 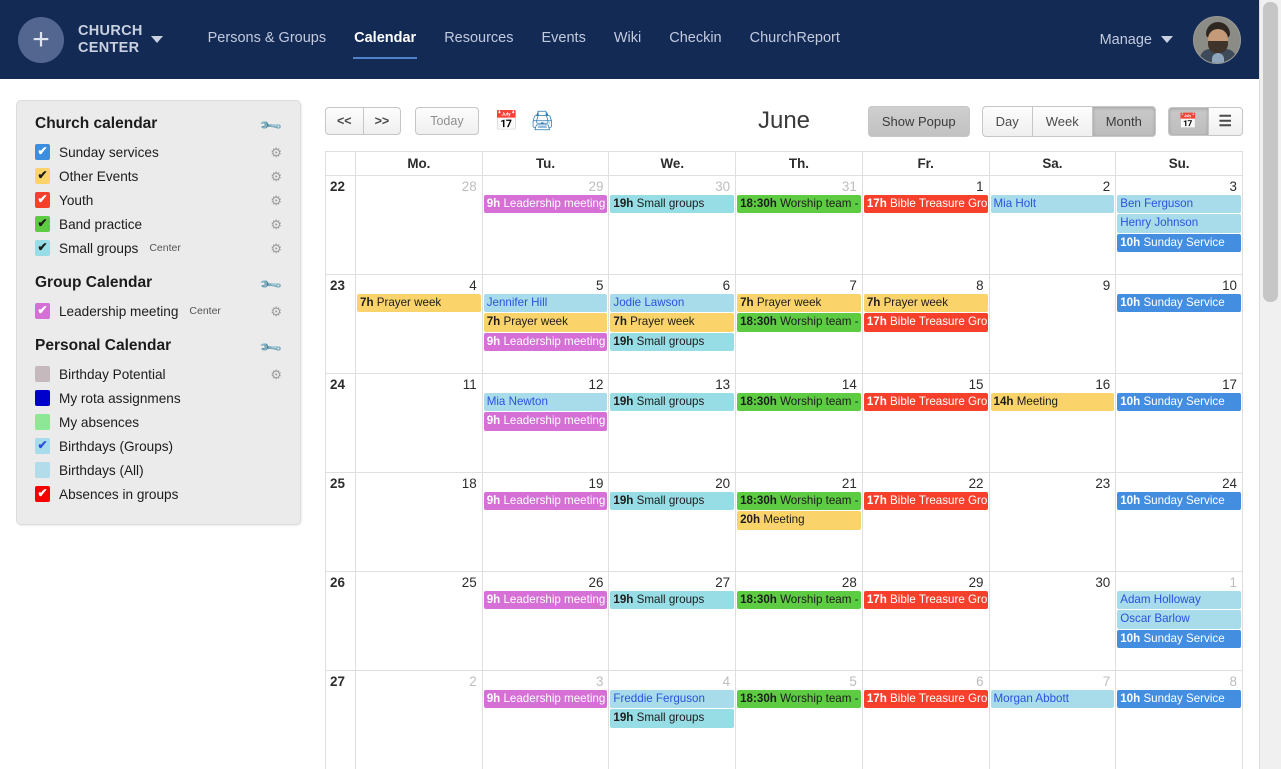 I want to click on view-week-button: Week, so click(x=1061, y=121).